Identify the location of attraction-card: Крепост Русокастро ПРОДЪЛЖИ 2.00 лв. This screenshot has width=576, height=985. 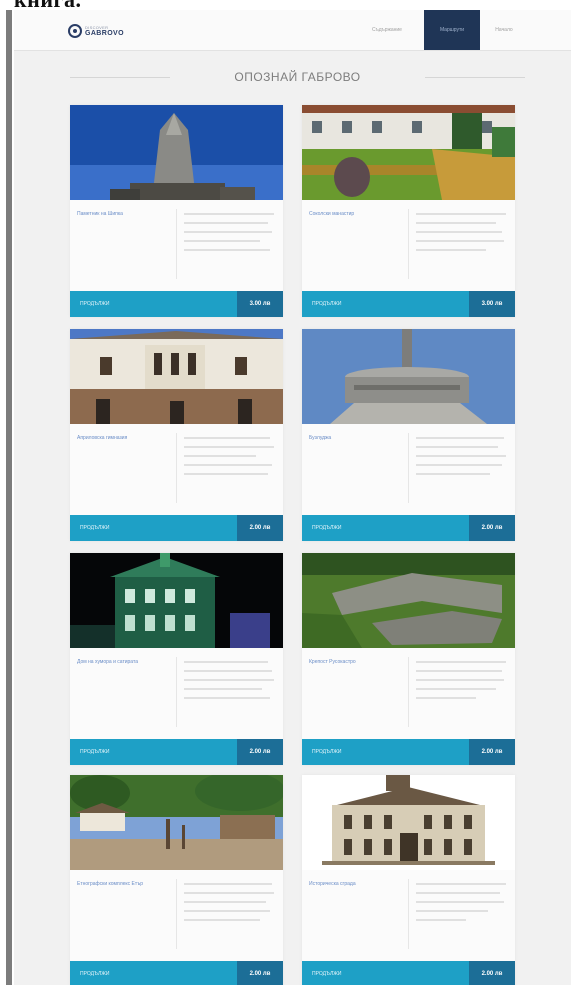
(408, 659).